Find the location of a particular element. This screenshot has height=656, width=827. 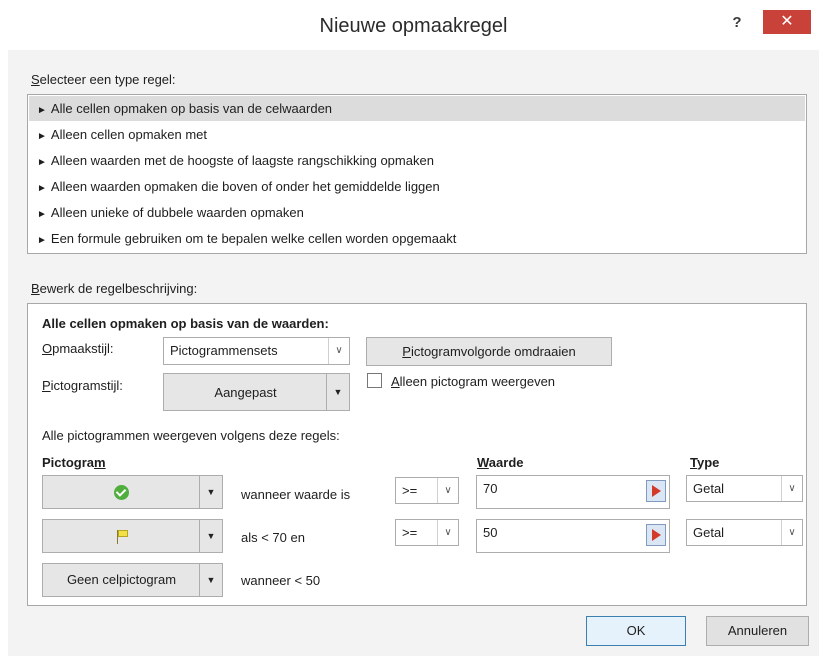

row2-icon-slot is located at coordinates (121, 536).